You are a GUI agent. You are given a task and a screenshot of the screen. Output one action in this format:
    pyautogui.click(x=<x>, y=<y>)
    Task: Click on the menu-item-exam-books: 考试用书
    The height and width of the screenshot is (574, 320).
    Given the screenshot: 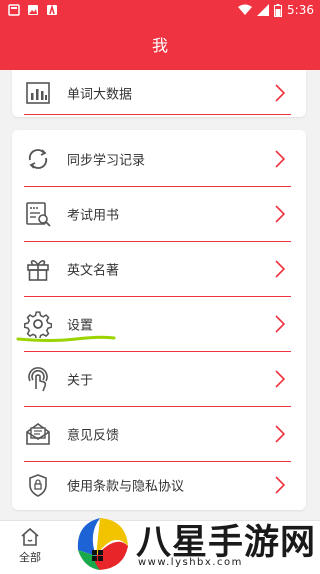 What is the action you would take?
    pyautogui.click(x=159, y=214)
    